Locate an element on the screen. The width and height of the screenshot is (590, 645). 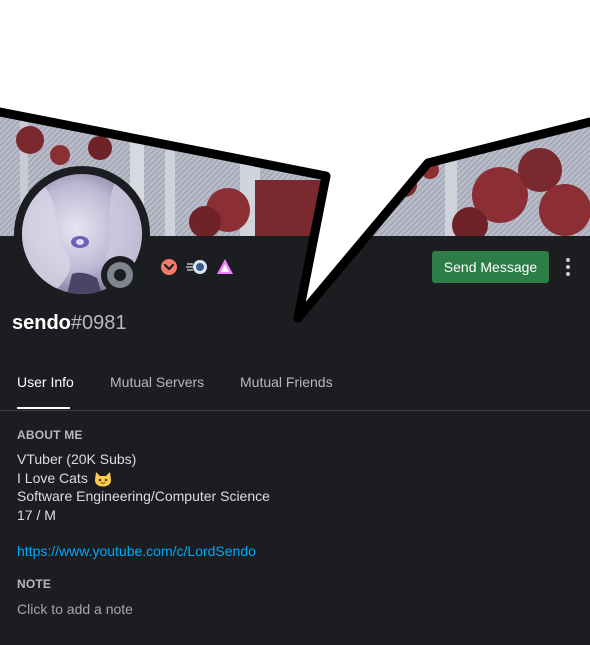
about-line: 17 / M is located at coordinates (36, 514).